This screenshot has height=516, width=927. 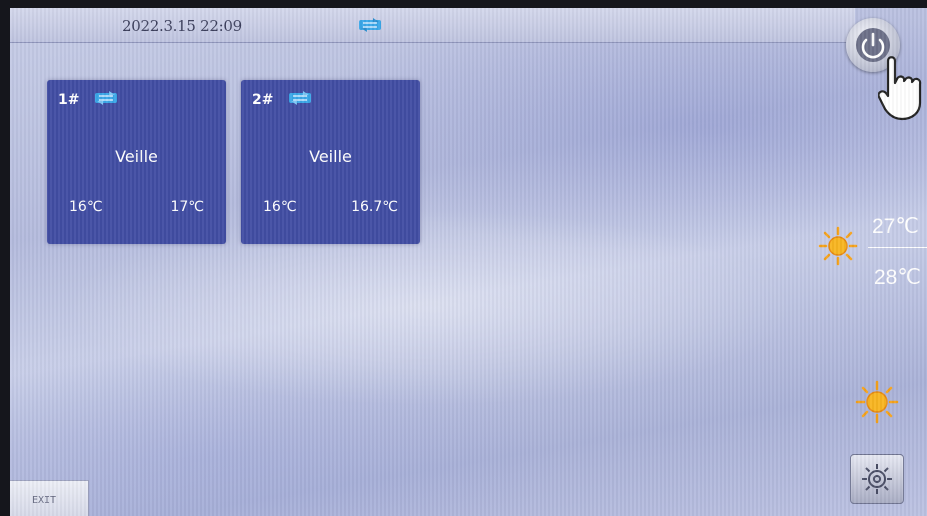 What do you see at coordinates (897, 277) in the screenshot?
I see `outdoor-temp-low: 28℃` at bounding box center [897, 277].